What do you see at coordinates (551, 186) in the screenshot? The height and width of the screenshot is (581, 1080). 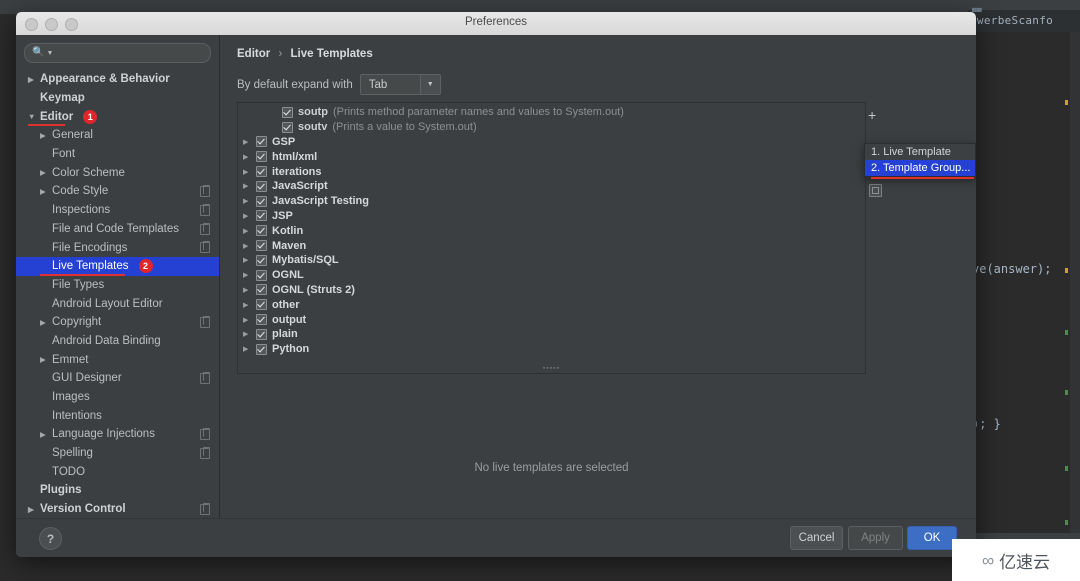 I see `template-list-item: ▶ JavaScript` at bounding box center [551, 186].